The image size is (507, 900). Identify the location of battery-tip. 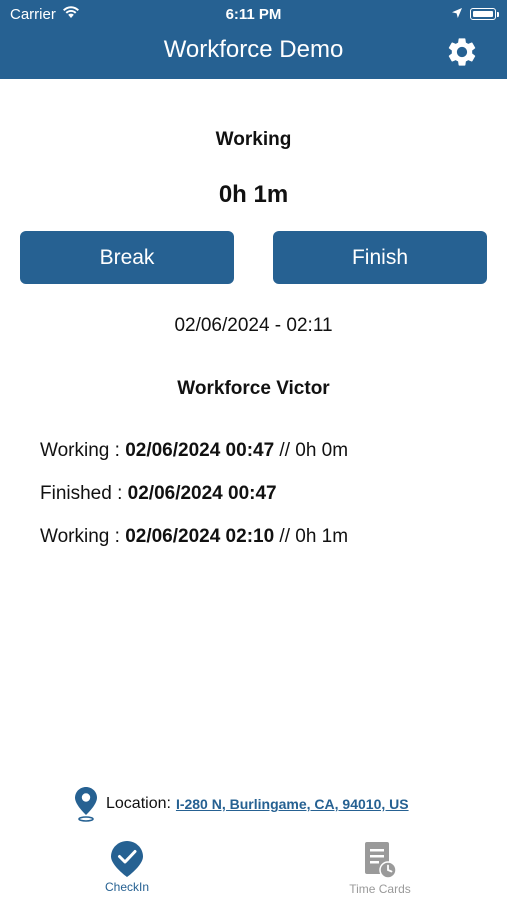
(498, 14).